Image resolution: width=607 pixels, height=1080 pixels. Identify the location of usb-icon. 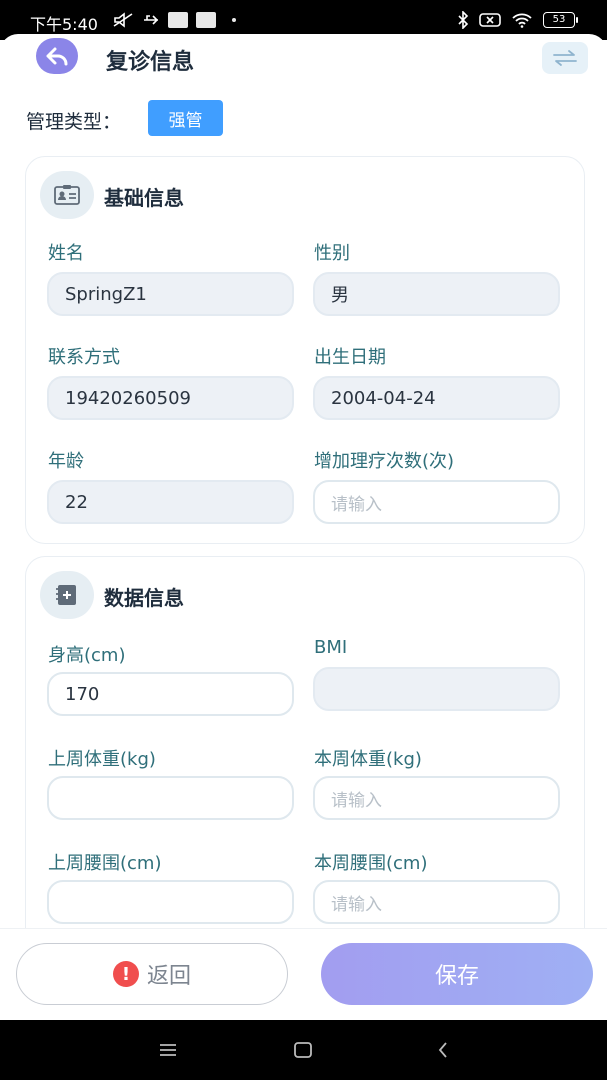
(151, 20).